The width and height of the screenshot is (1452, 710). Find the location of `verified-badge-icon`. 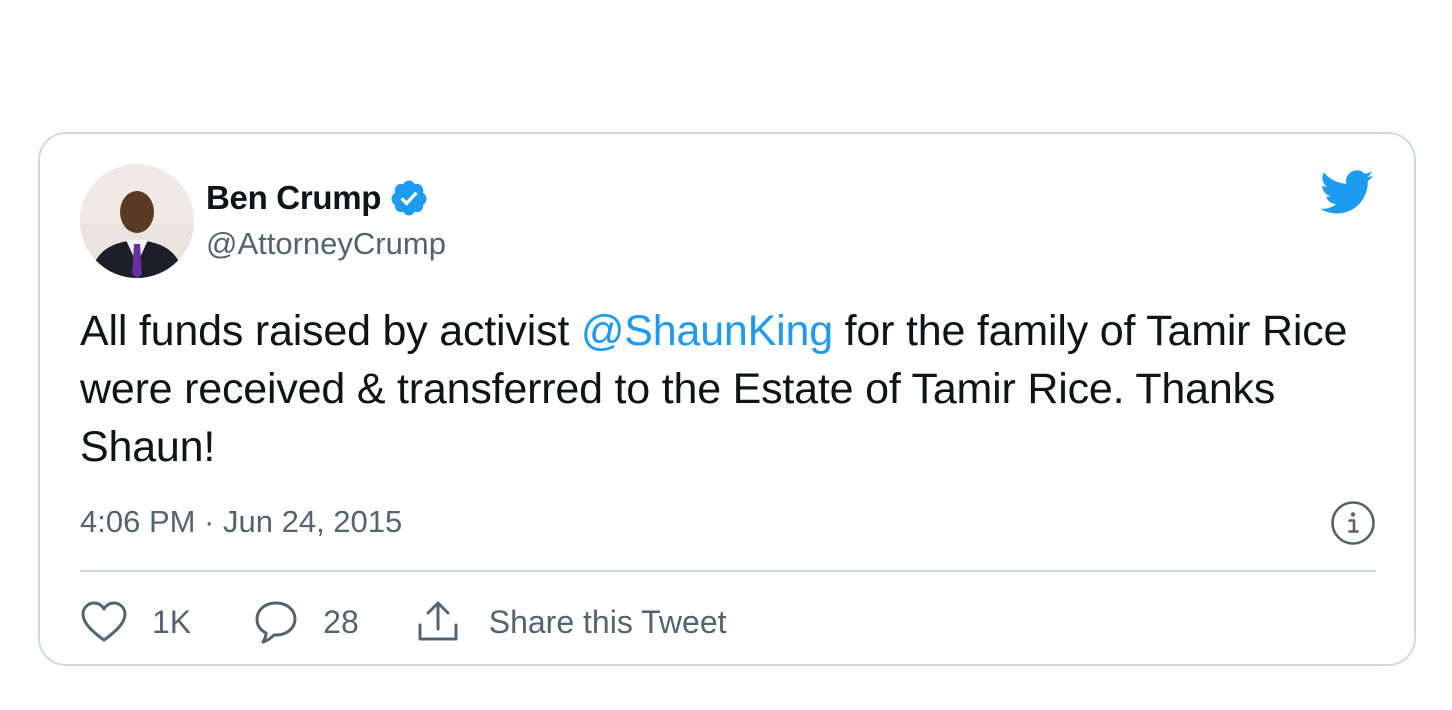

verified-badge-icon is located at coordinates (409, 198).